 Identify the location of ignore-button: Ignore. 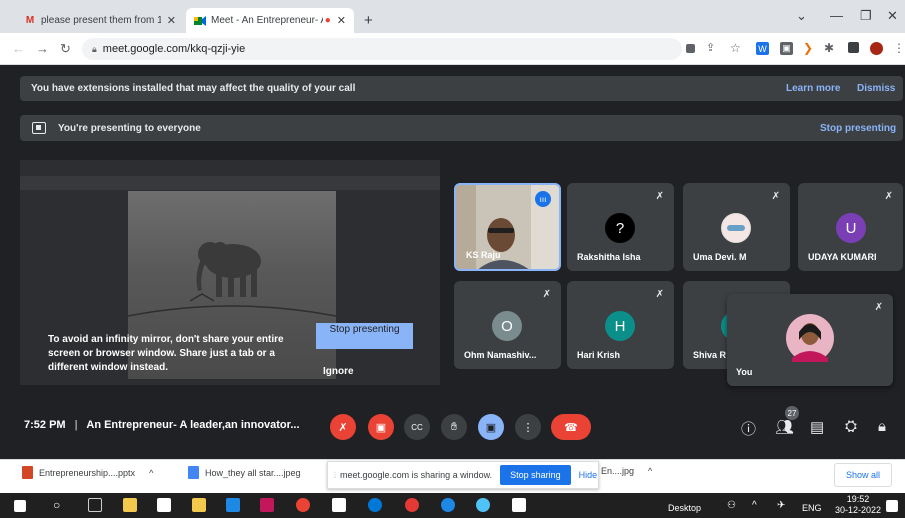
(338, 371).